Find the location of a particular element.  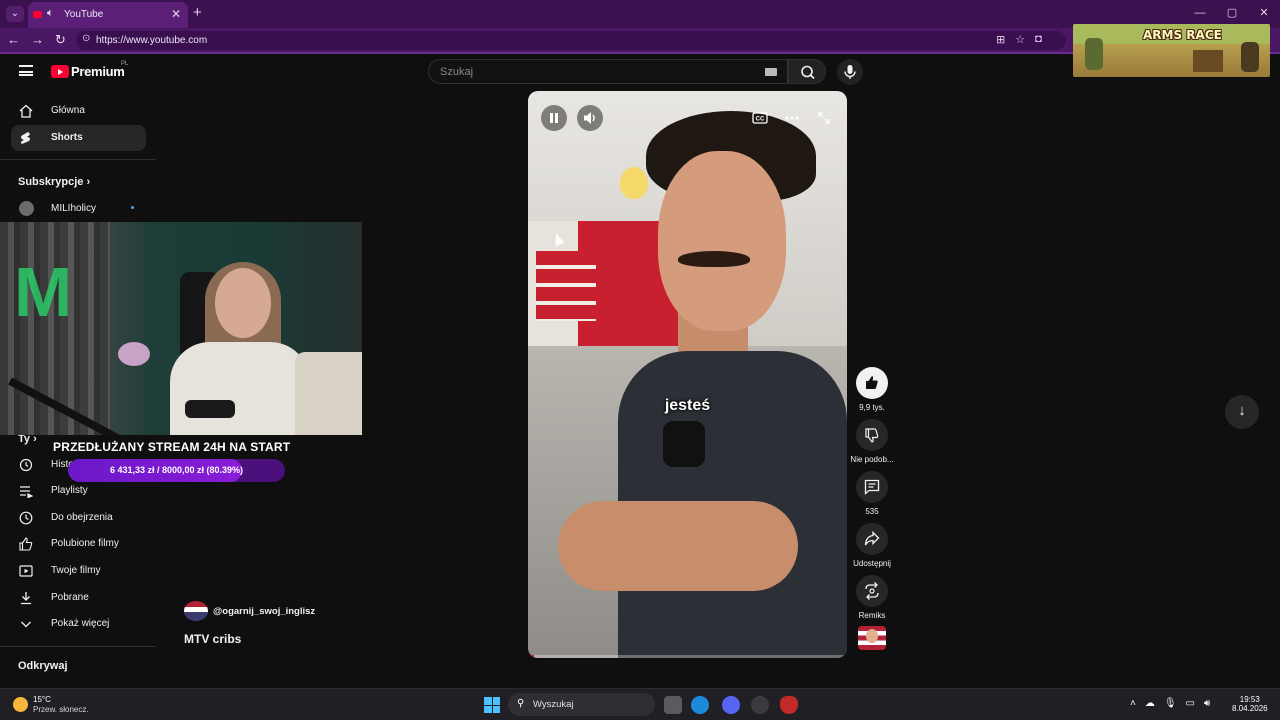

weather-temperature: 15°C is located at coordinates (42, 699).